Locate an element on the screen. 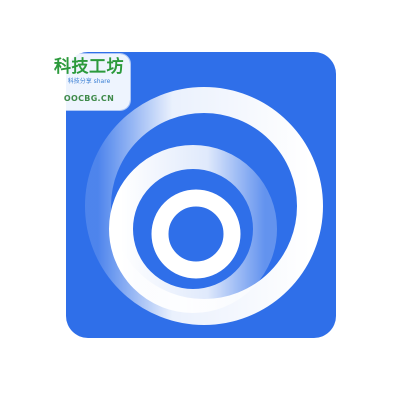 The width and height of the screenshot is (400, 400). watermark-domain: OOCBG.CN is located at coordinates (89, 98).